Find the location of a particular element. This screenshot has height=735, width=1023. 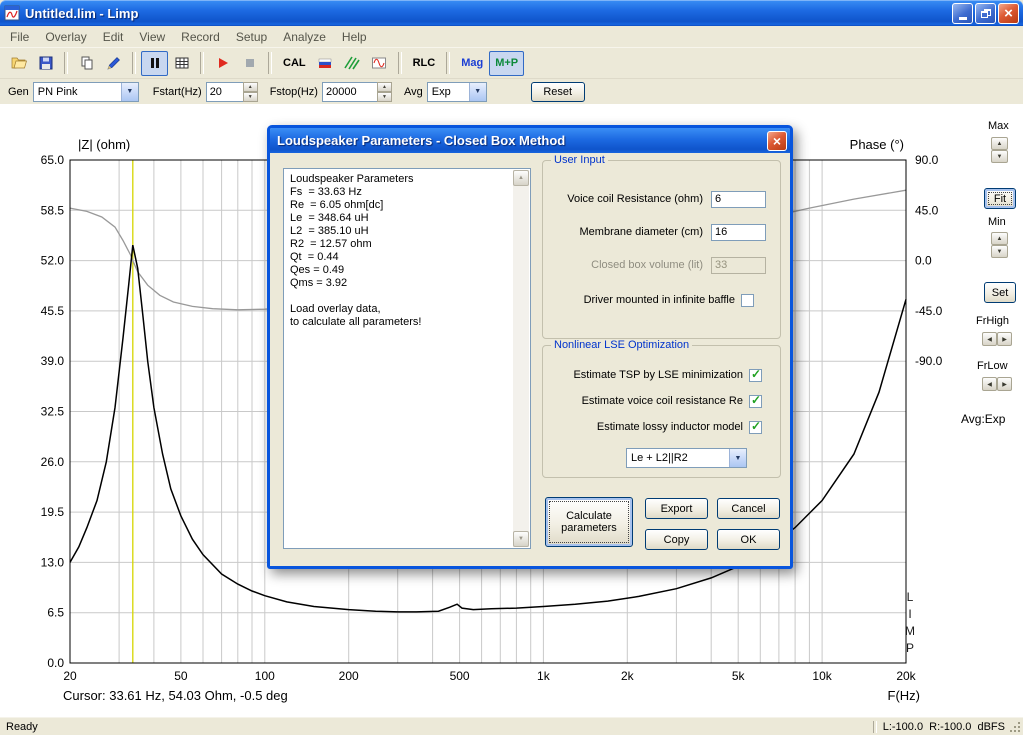

table-view-button is located at coordinates (181, 63).